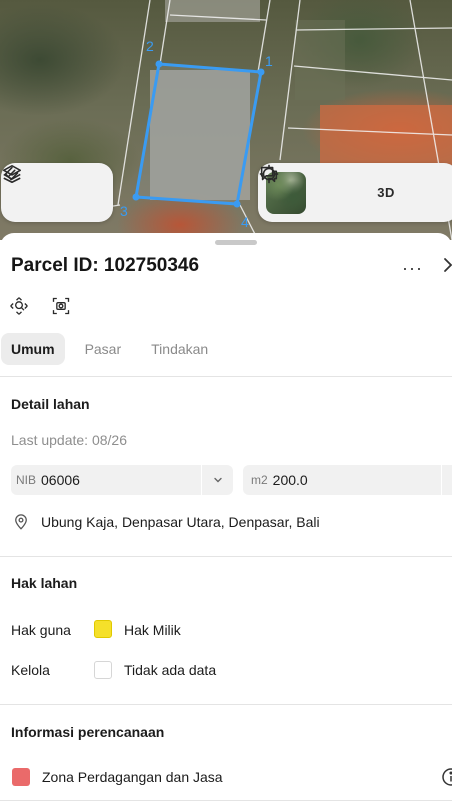  I want to click on screenshot-button, so click(61, 306).